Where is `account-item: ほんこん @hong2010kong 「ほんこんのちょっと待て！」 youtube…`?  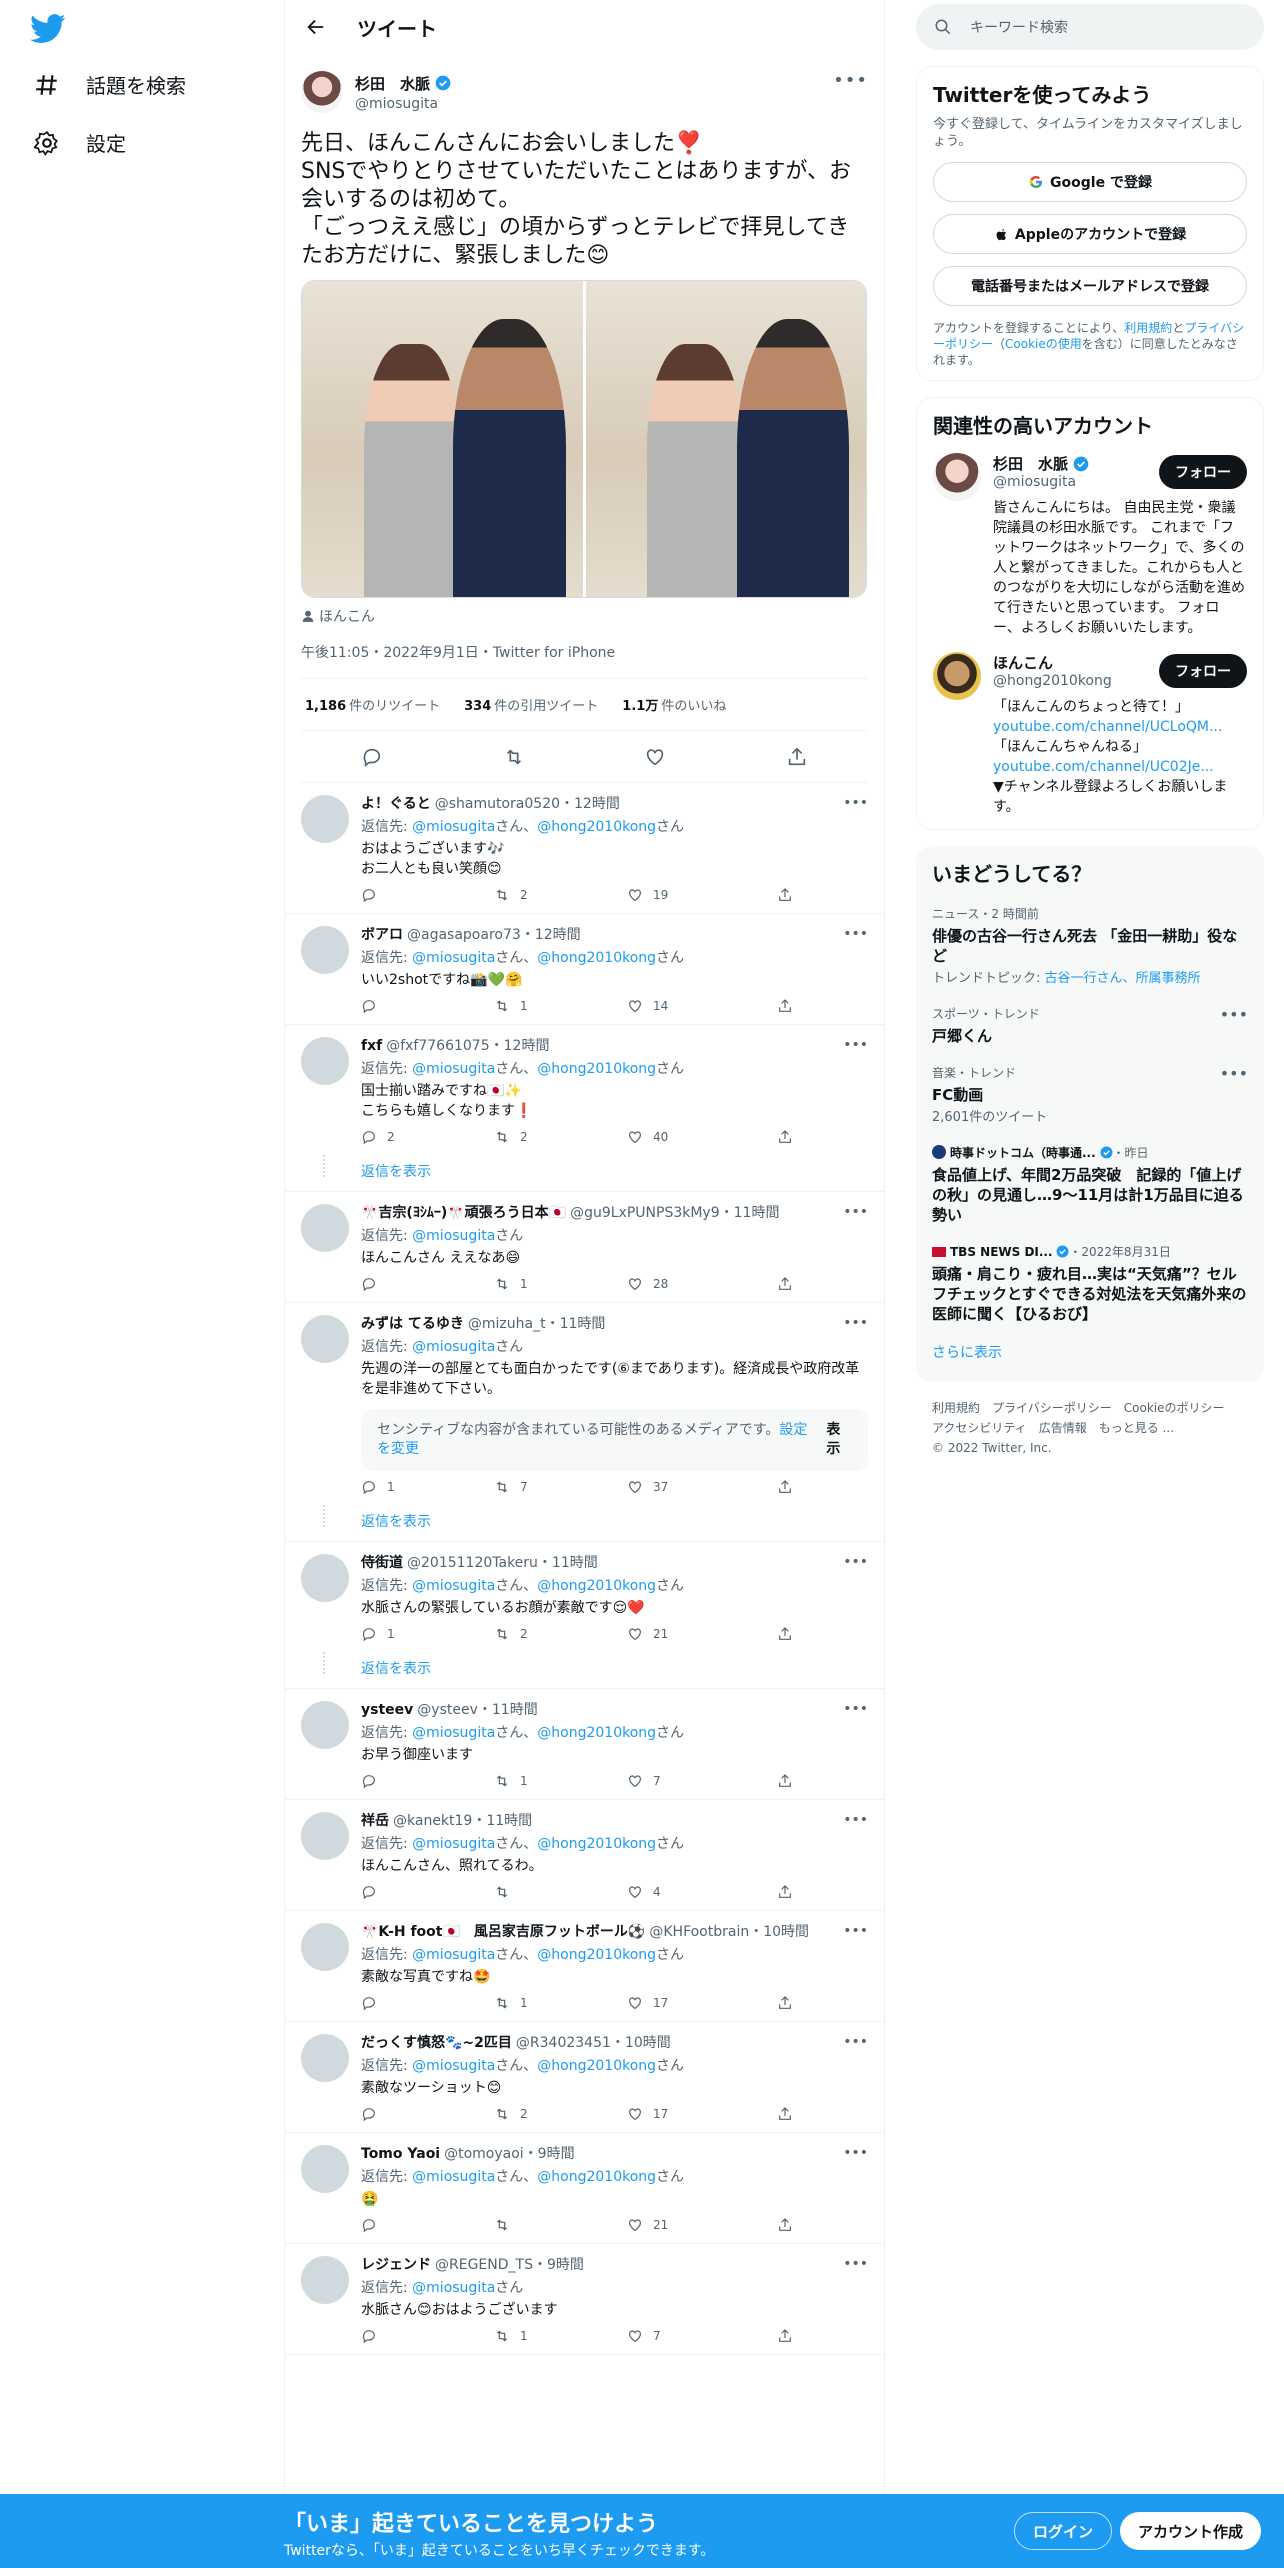
account-item: ほんこん @hong2010kong 「ほんこんのちょっと待て！」 youtube… is located at coordinates (1090, 734).